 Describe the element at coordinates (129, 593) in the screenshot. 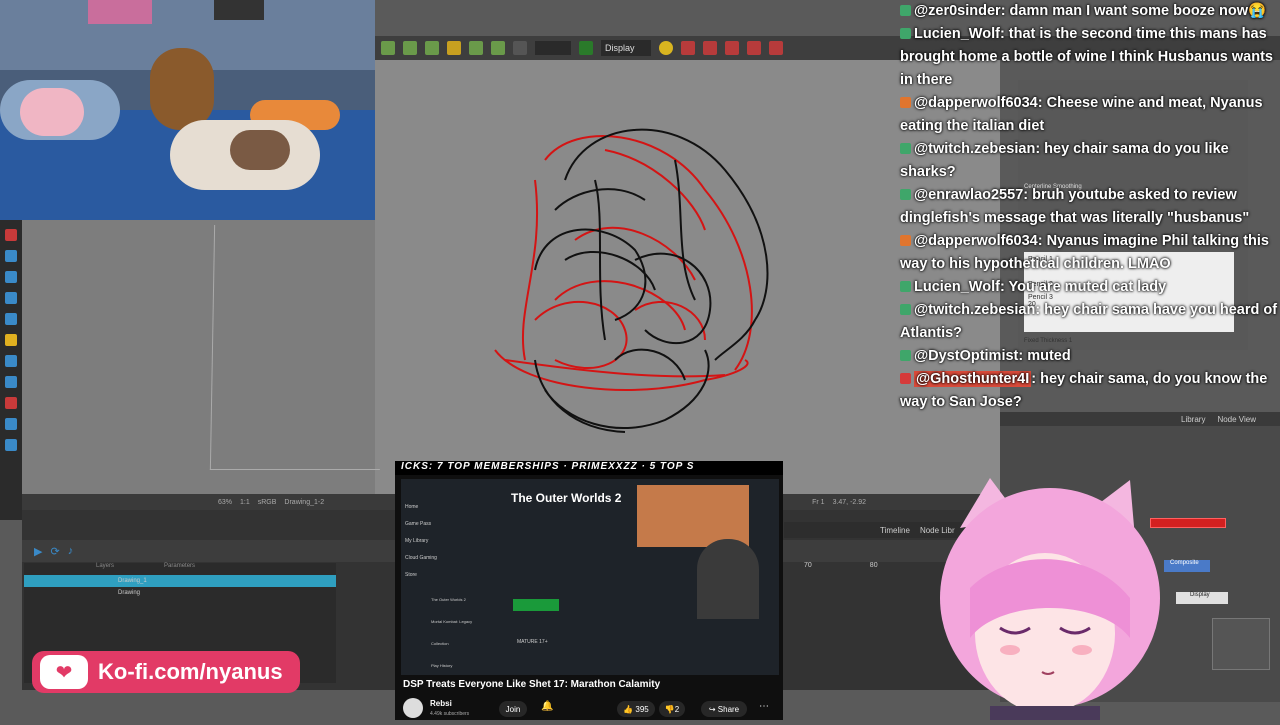

I see `layer-label: Drawing` at that location.